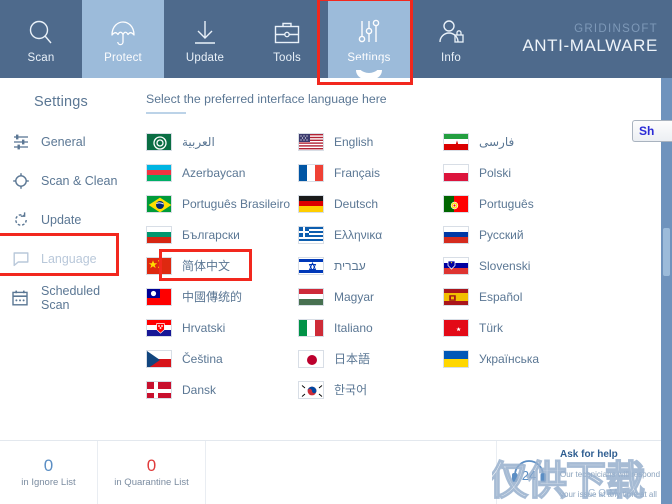  What do you see at coordinates (41, 39) in the screenshot?
I see `nav-tab-scan: Scan` at bounding box center [41, 39].